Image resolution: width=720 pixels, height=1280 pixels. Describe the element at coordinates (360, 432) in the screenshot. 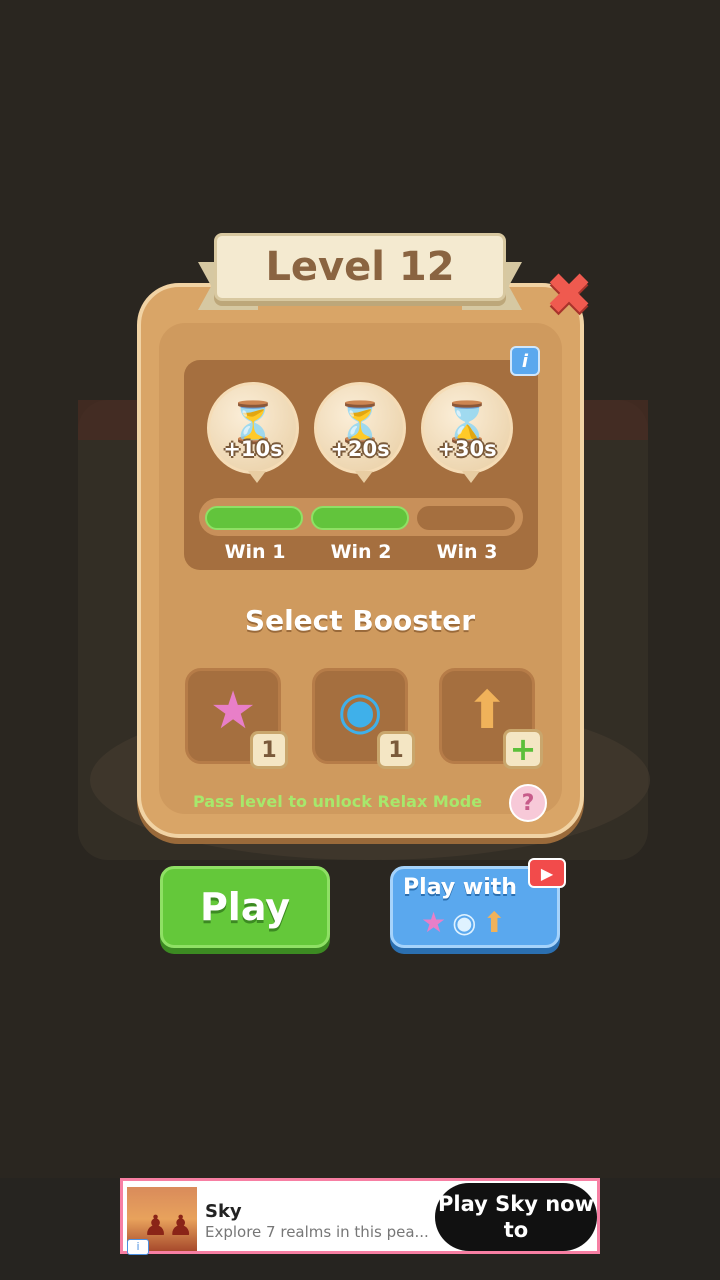

I see `reward-2: ⏳ +20s` at that location.